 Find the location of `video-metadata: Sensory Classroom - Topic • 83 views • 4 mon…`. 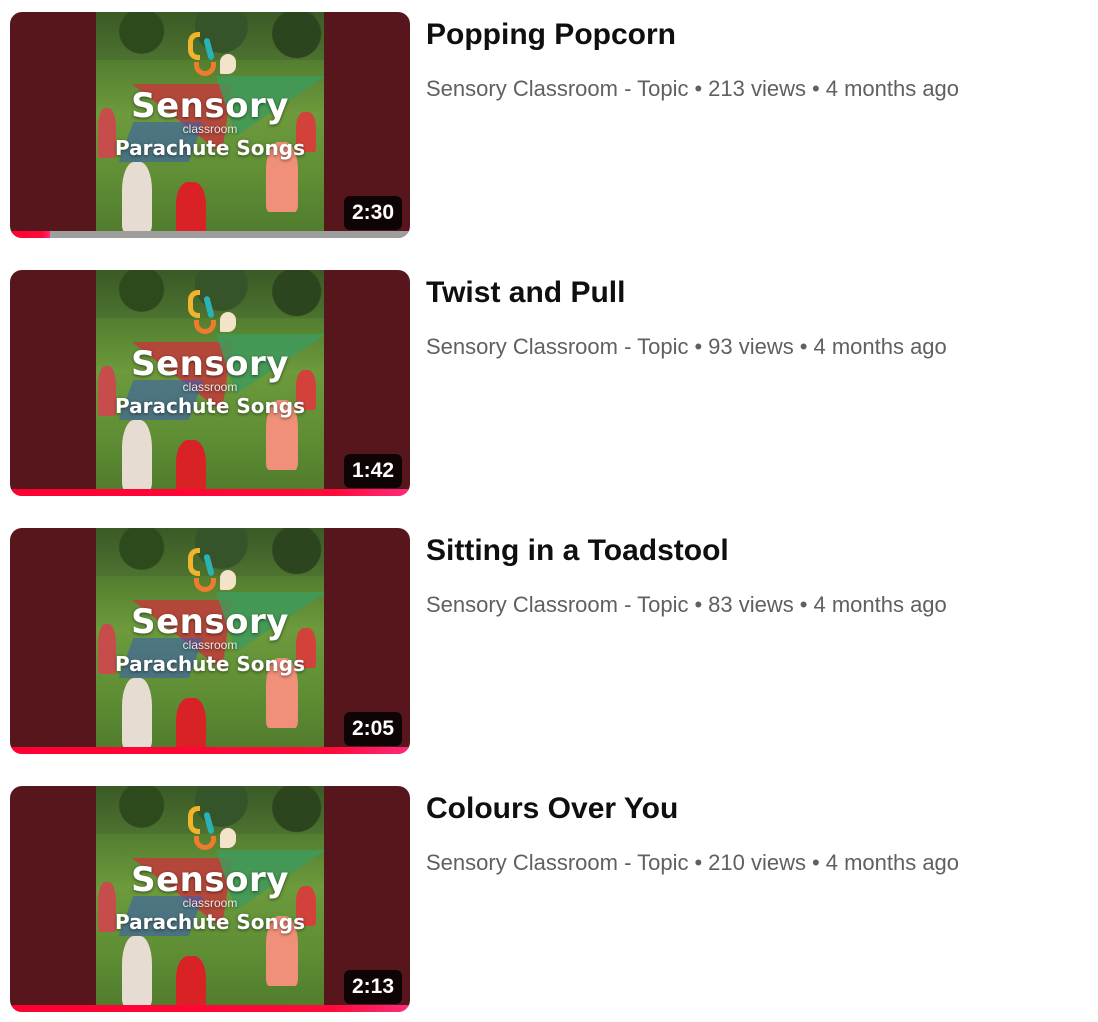

video-metadata: Sensory Classroom - Topic • 83 views • 4 mon… is located at coordinates (686, 605).